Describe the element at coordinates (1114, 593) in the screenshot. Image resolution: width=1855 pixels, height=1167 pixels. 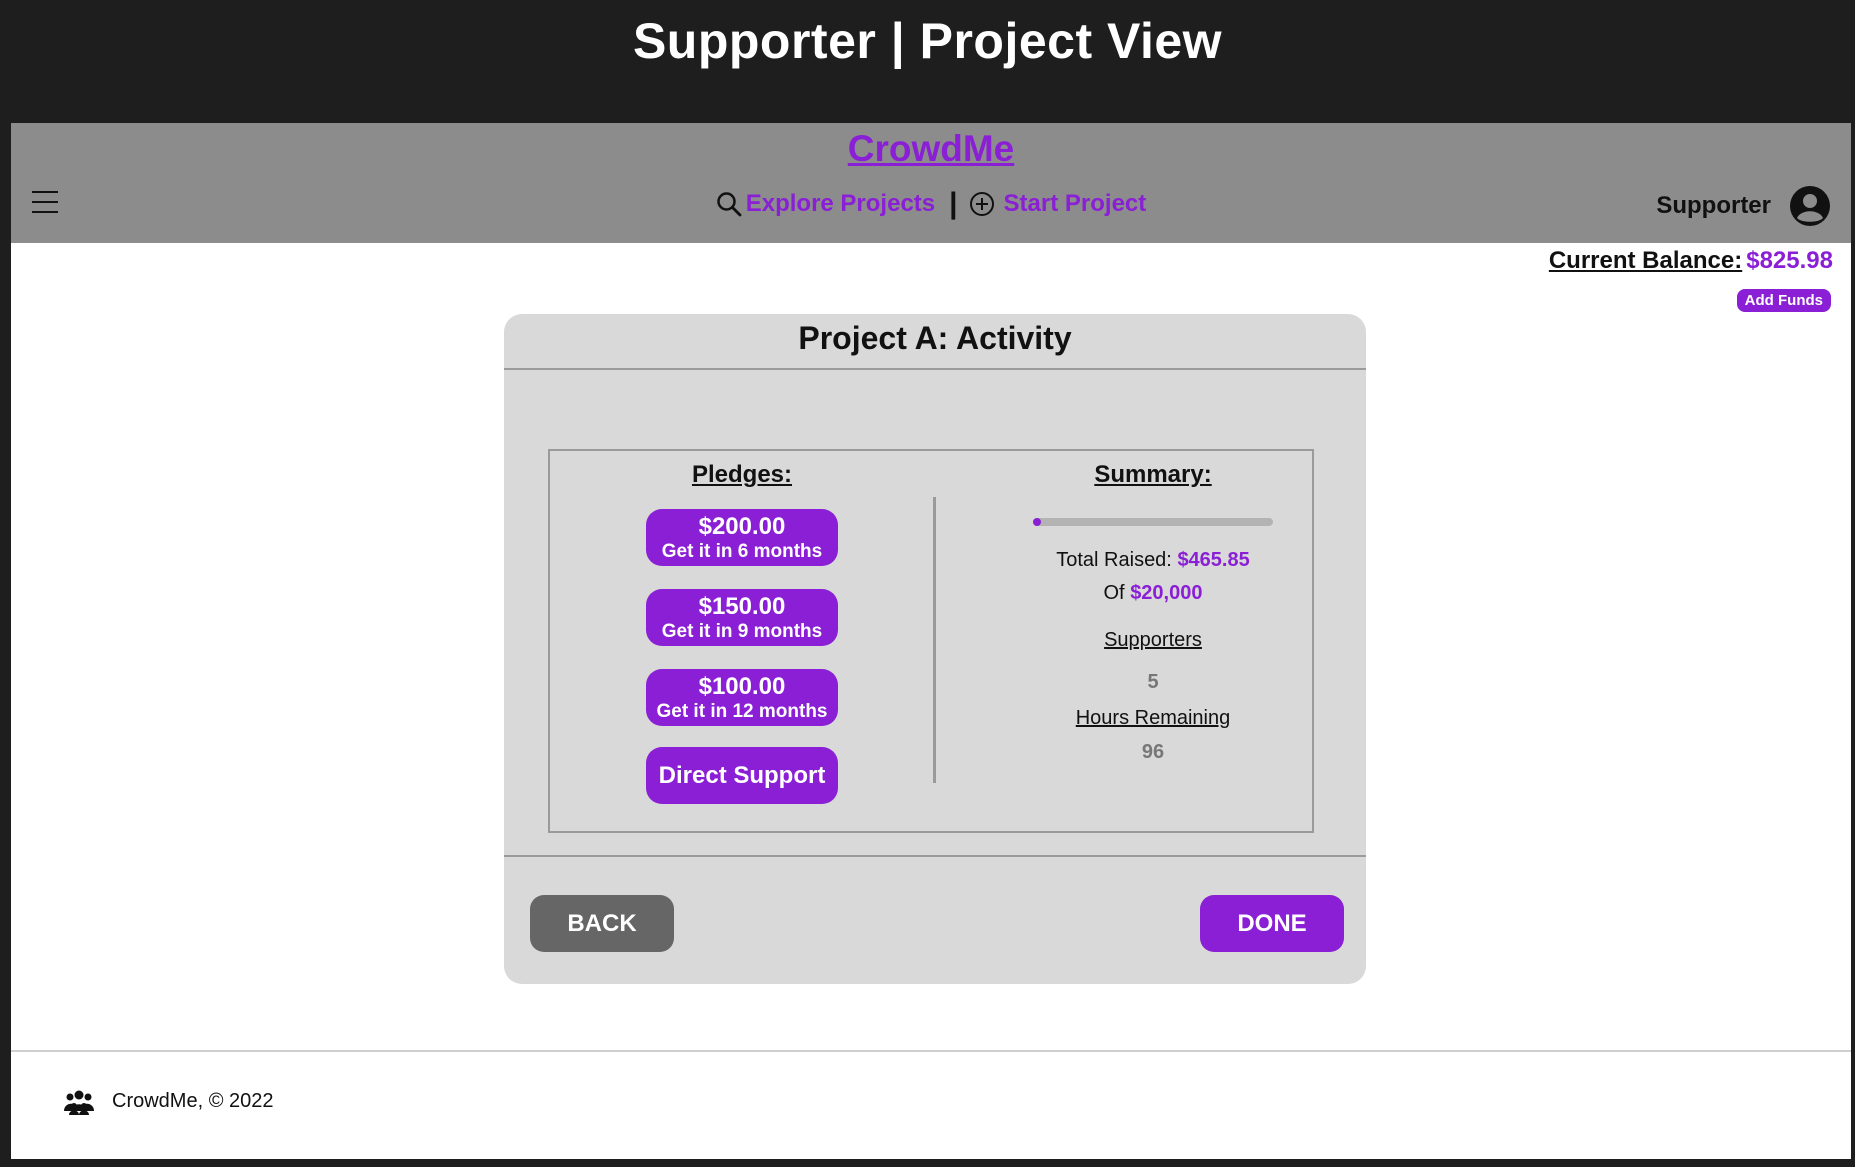
I see `goal-of-label: Of` at that location.